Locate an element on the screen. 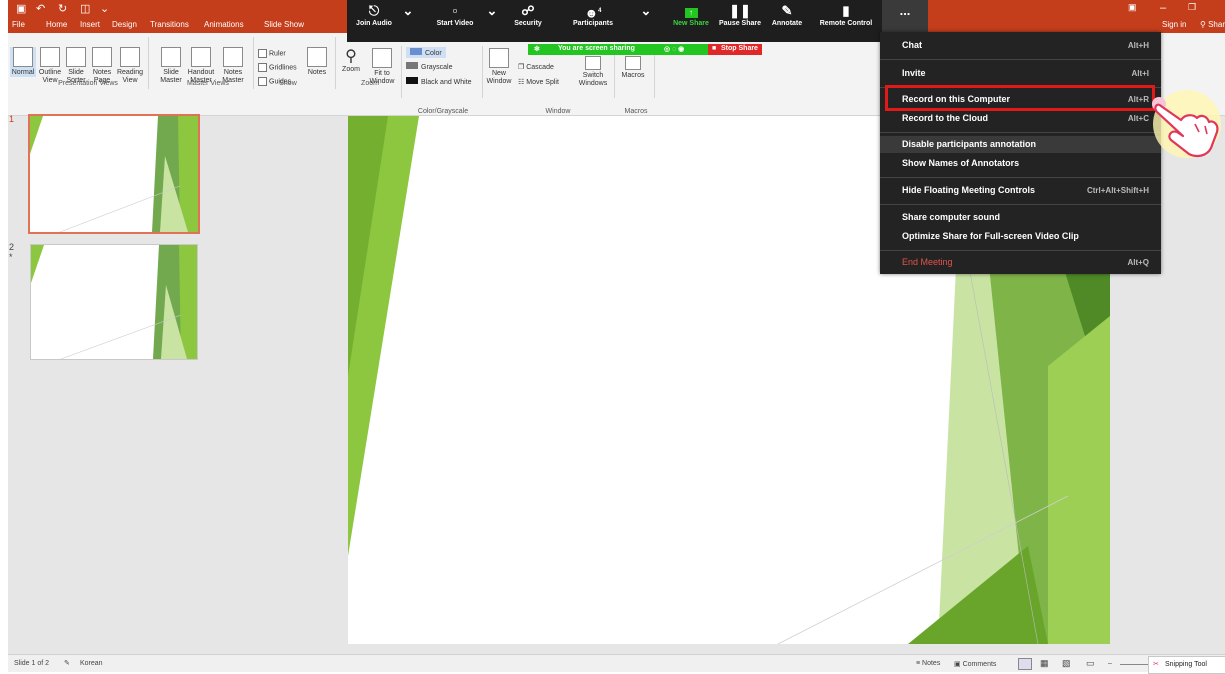 The width and height of the screenshot is (1225, 674). show-group-label: Show is located at coordinates (288, 83).